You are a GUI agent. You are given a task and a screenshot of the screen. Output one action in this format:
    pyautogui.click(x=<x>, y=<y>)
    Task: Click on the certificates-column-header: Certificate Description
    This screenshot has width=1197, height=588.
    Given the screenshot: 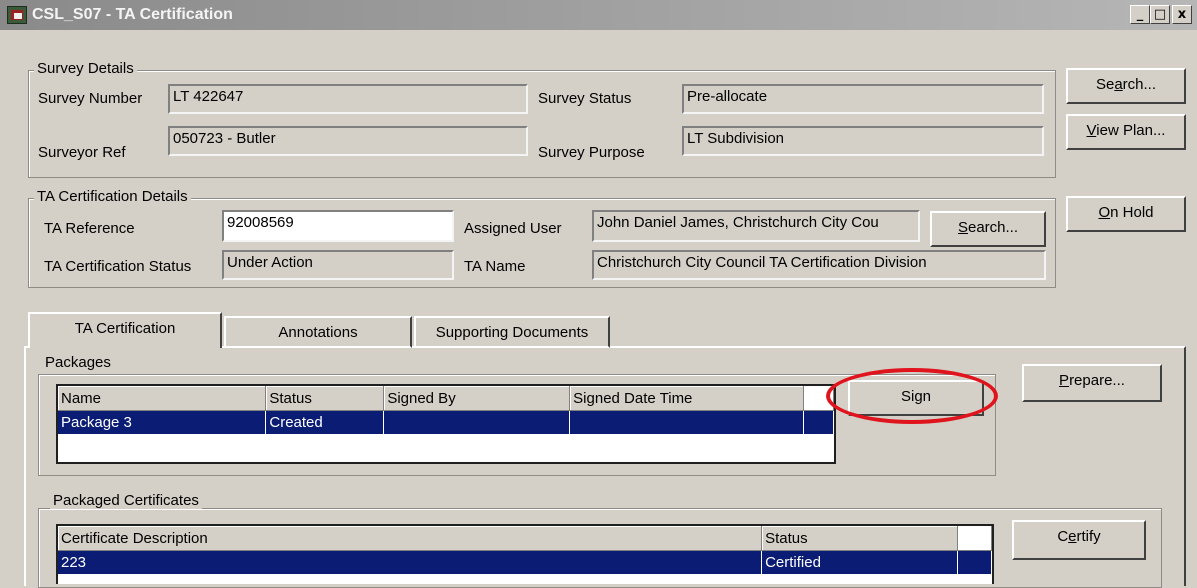 What is the action you would take?
    pyautogui.click(x=410, y=538)
    